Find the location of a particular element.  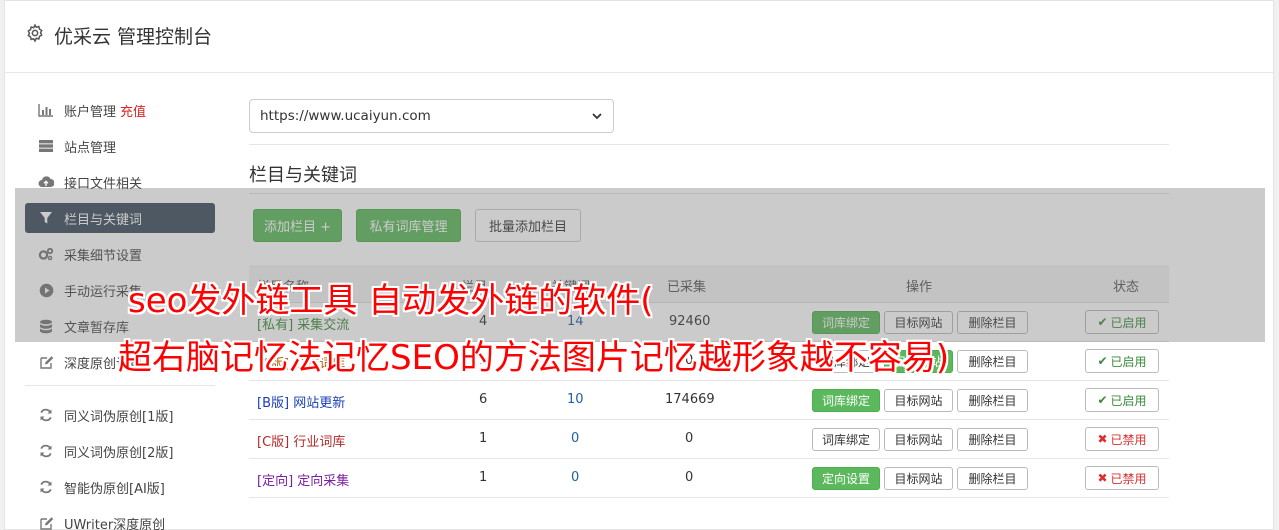

sidebar-item-label: 账户管理 is located at coordinates (90, 112).